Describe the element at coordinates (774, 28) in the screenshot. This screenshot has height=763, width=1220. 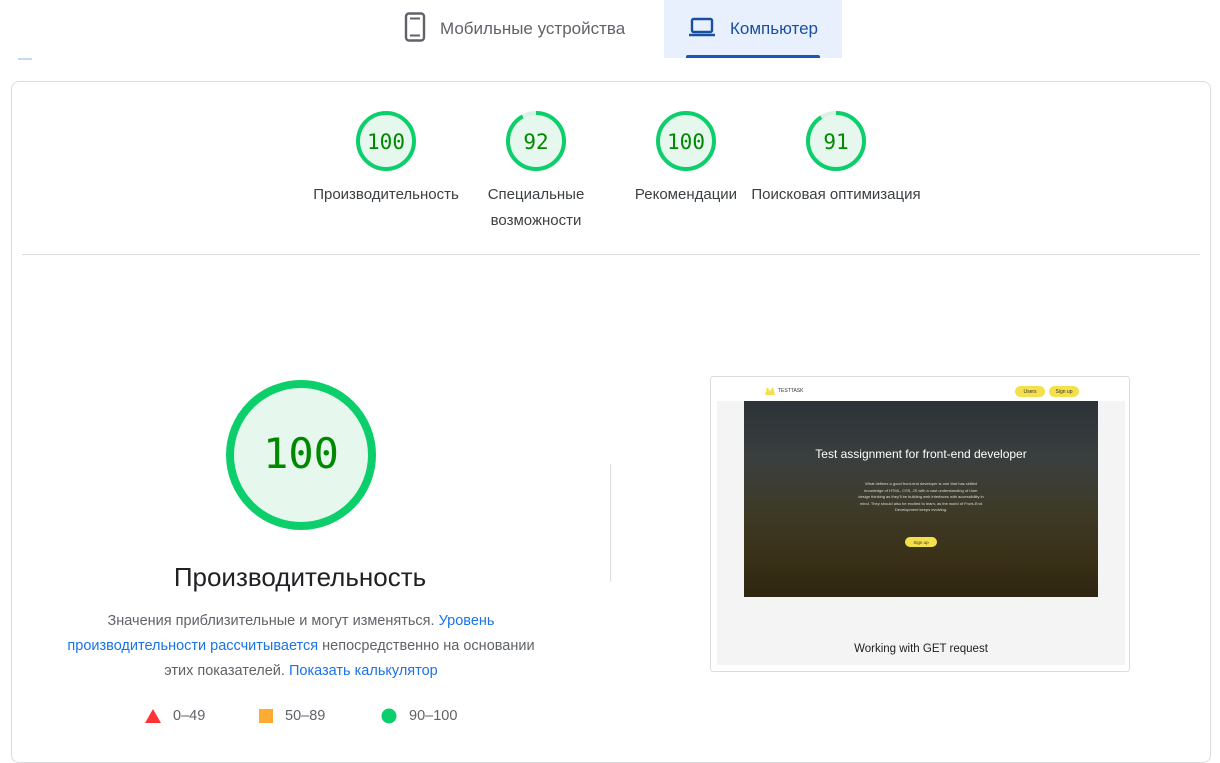
I see `tab-desktop-label: Компьютер` at that location.